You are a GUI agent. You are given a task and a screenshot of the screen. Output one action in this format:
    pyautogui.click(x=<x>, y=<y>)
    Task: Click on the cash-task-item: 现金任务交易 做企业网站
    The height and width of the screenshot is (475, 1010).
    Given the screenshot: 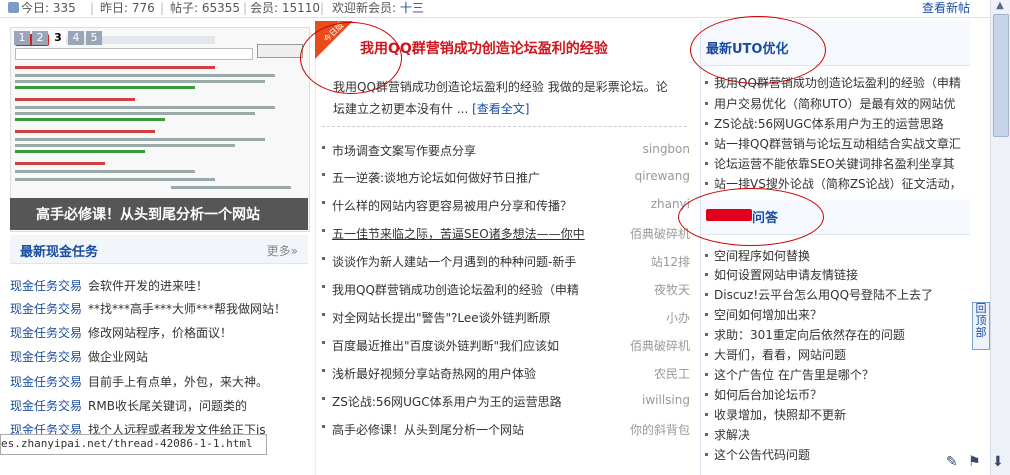 What is the action you would take?
    pyautogui.click(x=79, y=356)
    